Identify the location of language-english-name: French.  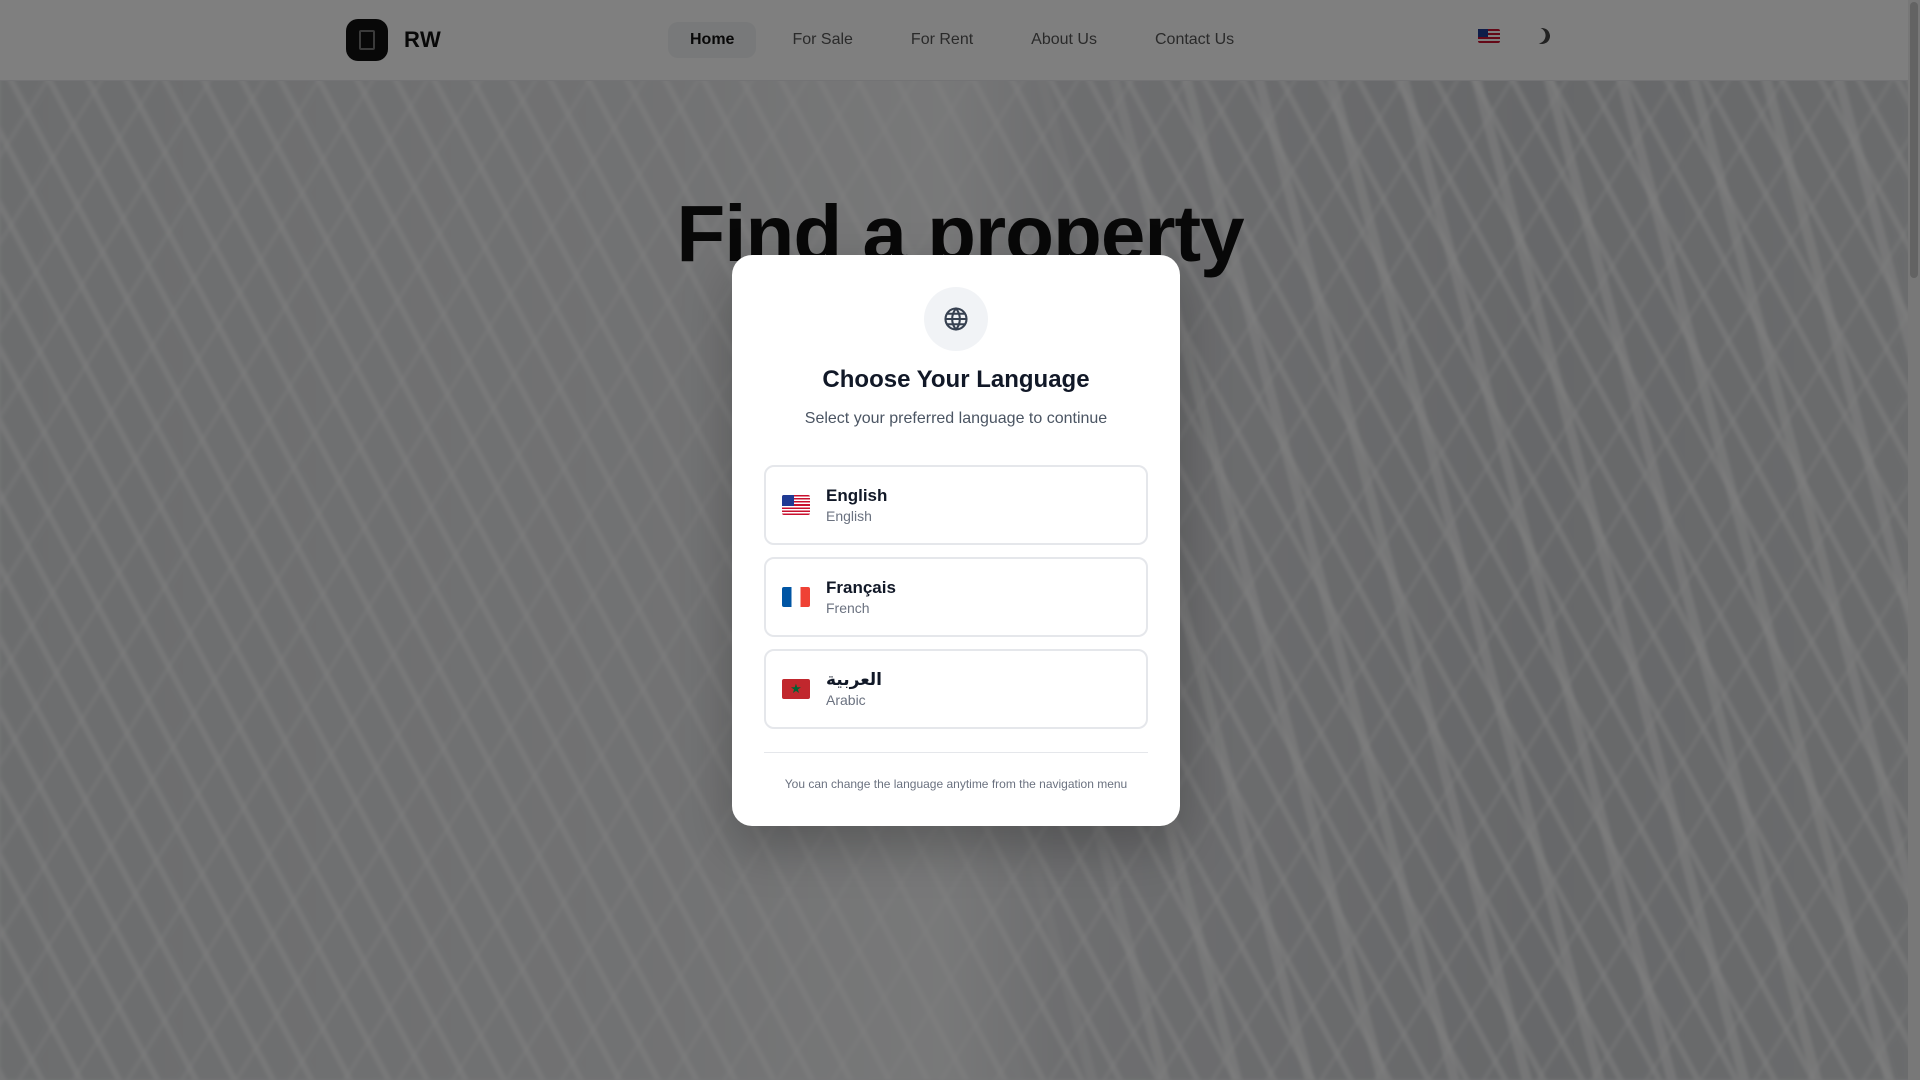
(848, 608).